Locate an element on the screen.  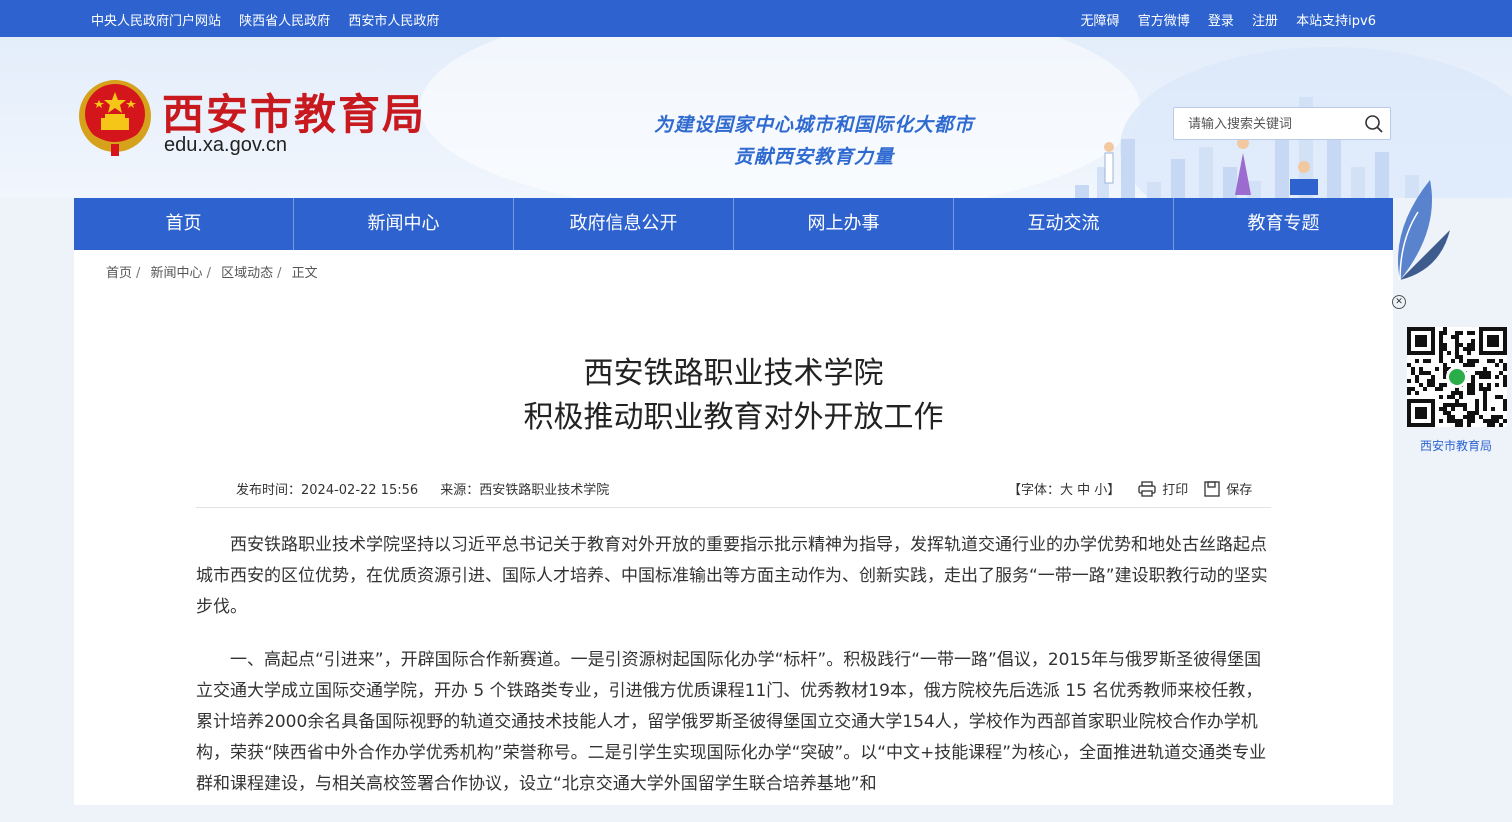
printer-icon is located at coordinates (1147, 488).